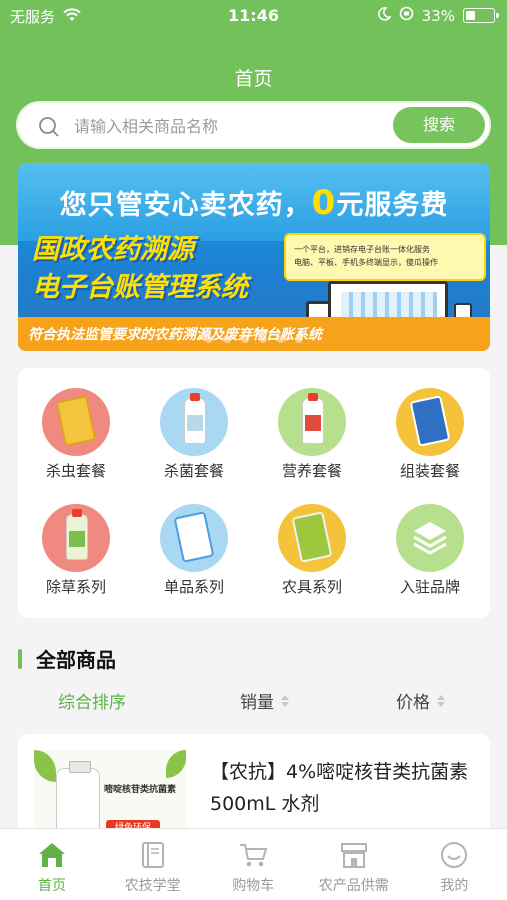  Describe the element at coordinates (140, 269) in the screenshot. I see `banner-title: 国政农药溯源 电子台账管理系统` at that location.